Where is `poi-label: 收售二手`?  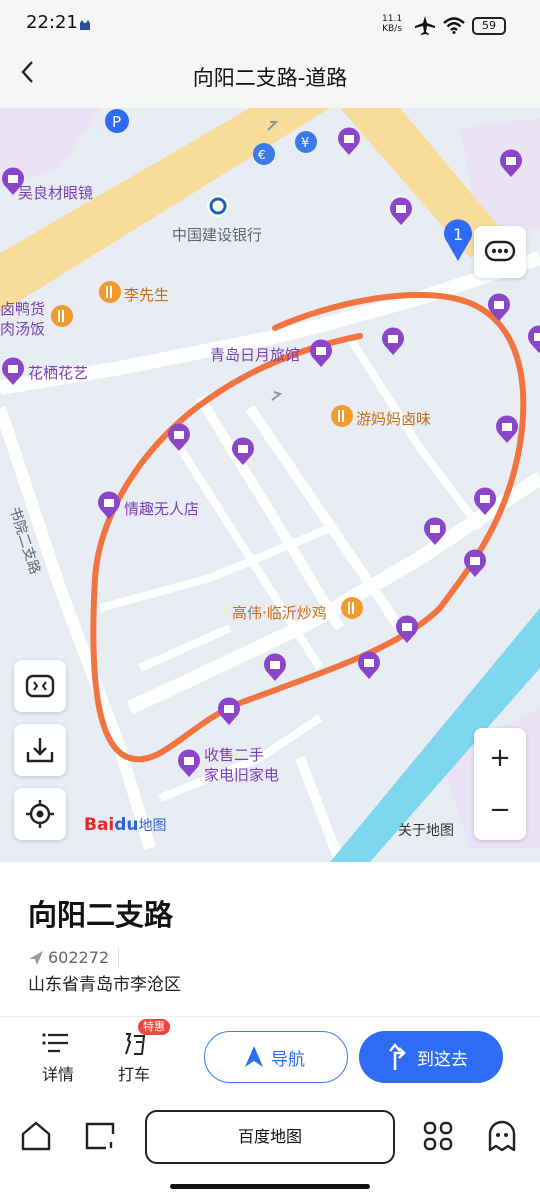
poi-label: 收售二手 is located at coordinates (234, 754).